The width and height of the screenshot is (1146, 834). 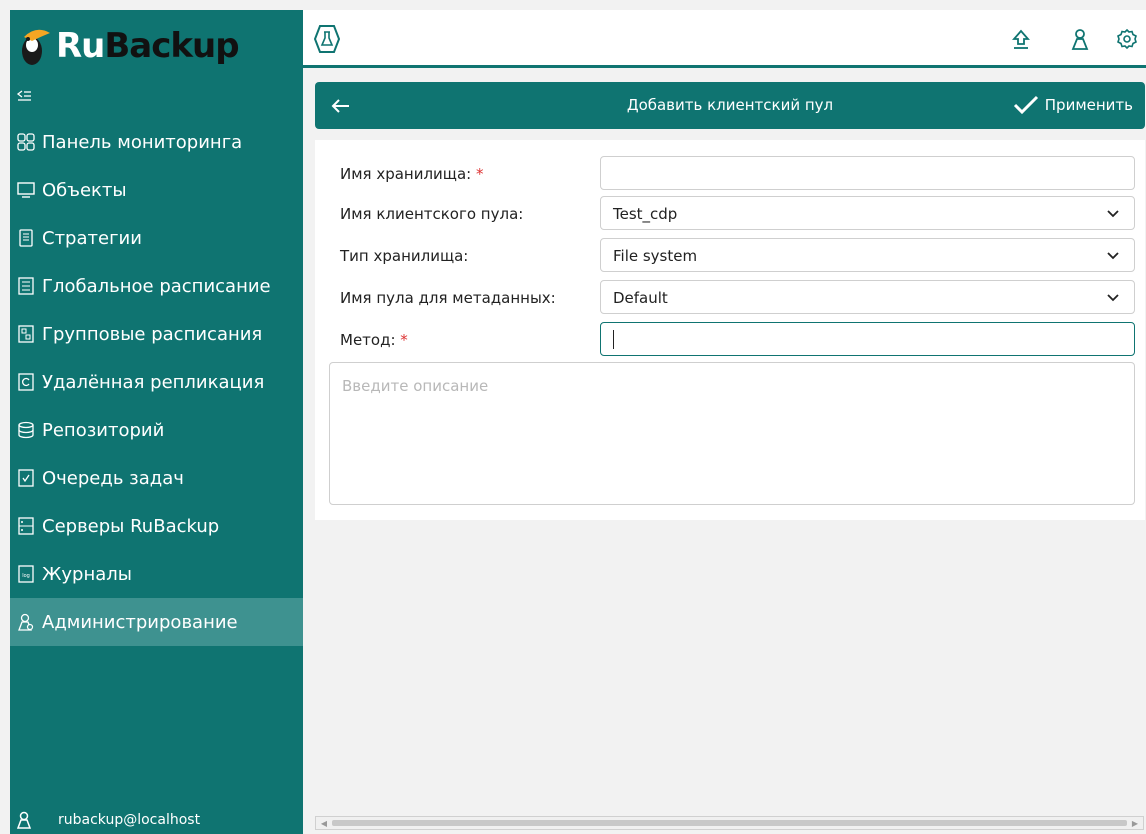 I want to click on sidebar-item-strategies: Стратегии, so click(x=156, y=238).